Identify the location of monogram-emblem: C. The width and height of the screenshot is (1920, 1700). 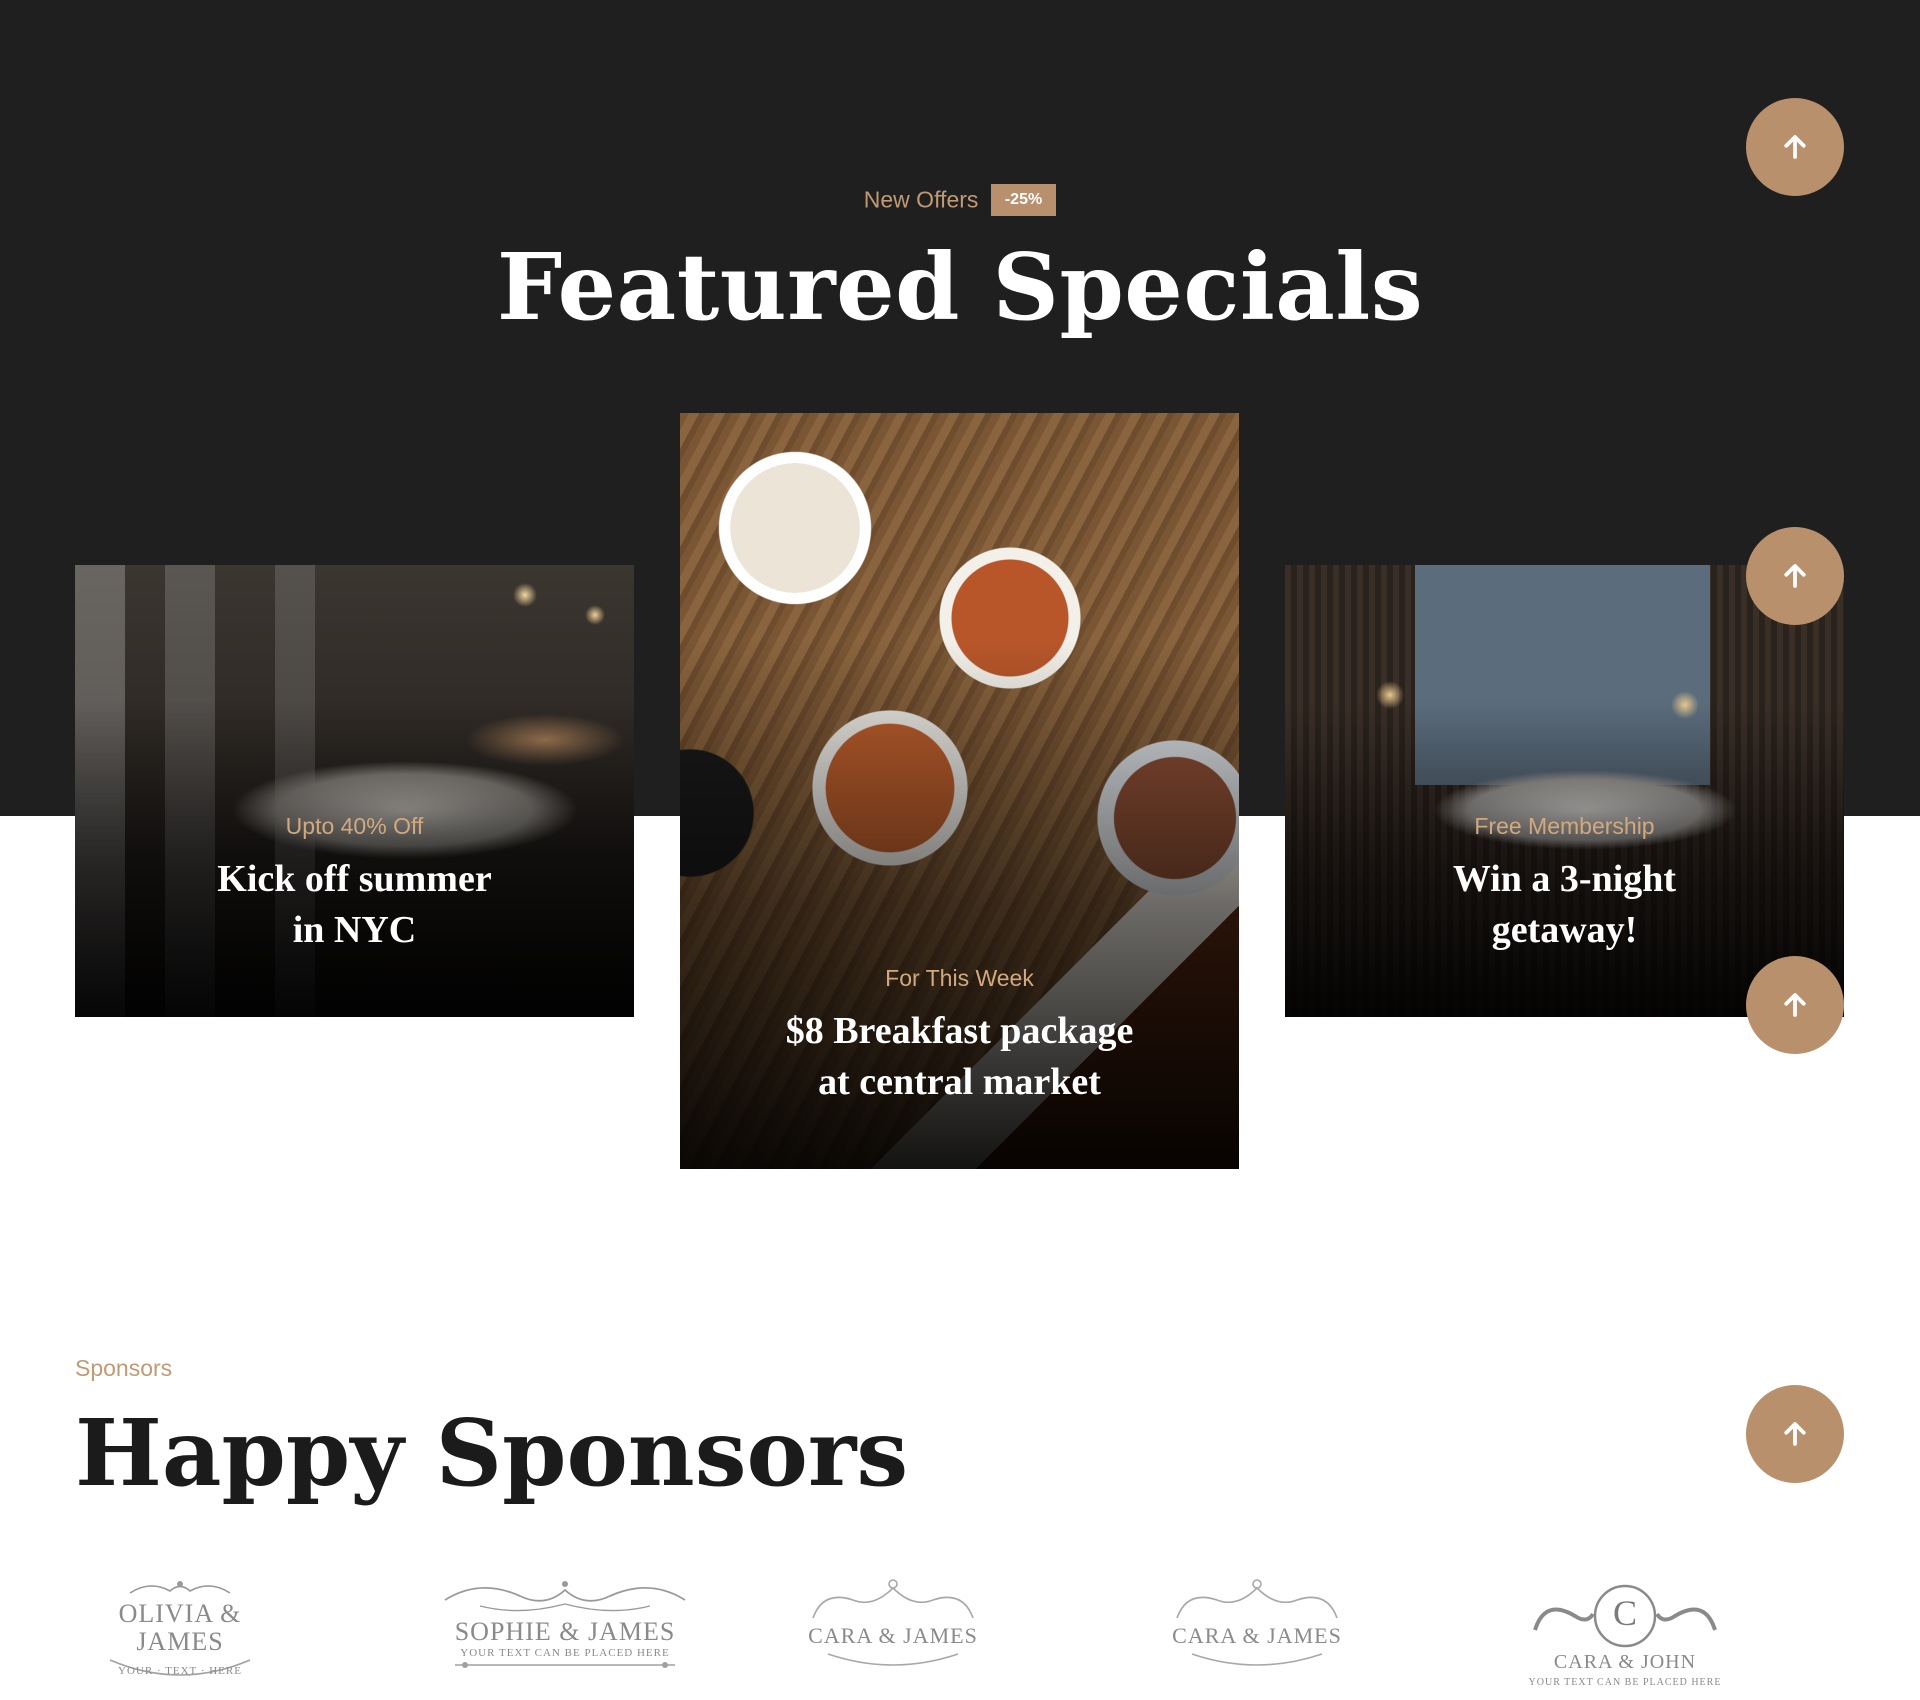
(1625, 1613).